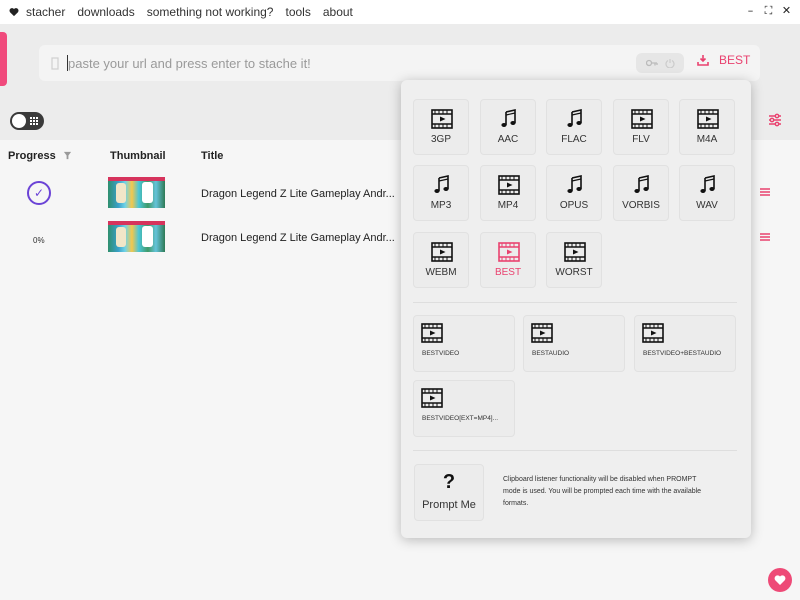 The width and height of the screenshot is (800, 600). Describe the element at coordinates (750, 11) in the screenshot. I see `minimize-button: –` at that location.